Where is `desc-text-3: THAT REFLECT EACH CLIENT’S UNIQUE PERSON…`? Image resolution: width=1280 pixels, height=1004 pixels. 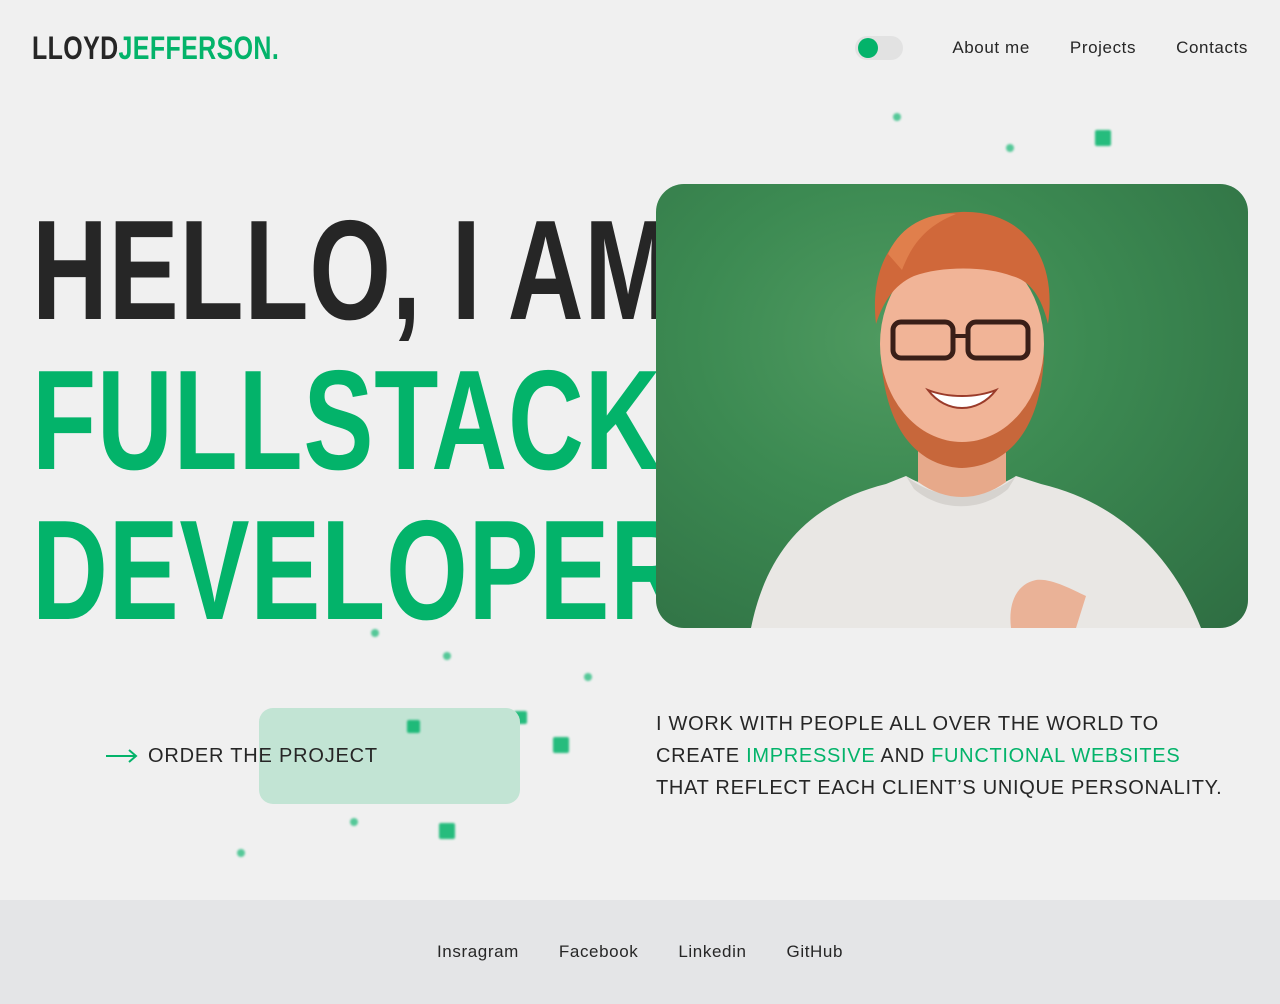
desc-text-3: THAT REFLECT EACH CLIENT’S UNIQUE PERSON… is located at coordinates (939, 788).